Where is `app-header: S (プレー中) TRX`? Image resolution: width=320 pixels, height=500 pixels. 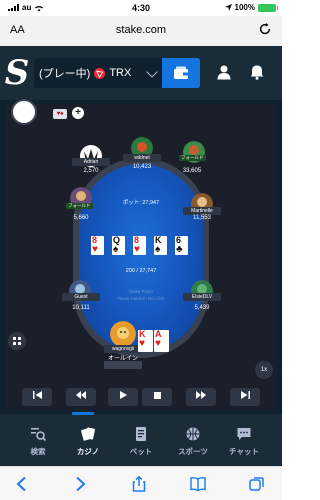 app-header: S (プレー中) TRX is located at coordinates (141, 73).